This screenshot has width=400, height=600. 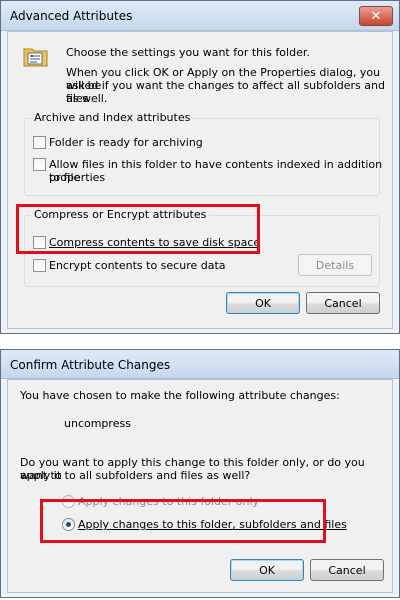 I want to click on confirm-ok-button: OK, so click(x=267, y=570).